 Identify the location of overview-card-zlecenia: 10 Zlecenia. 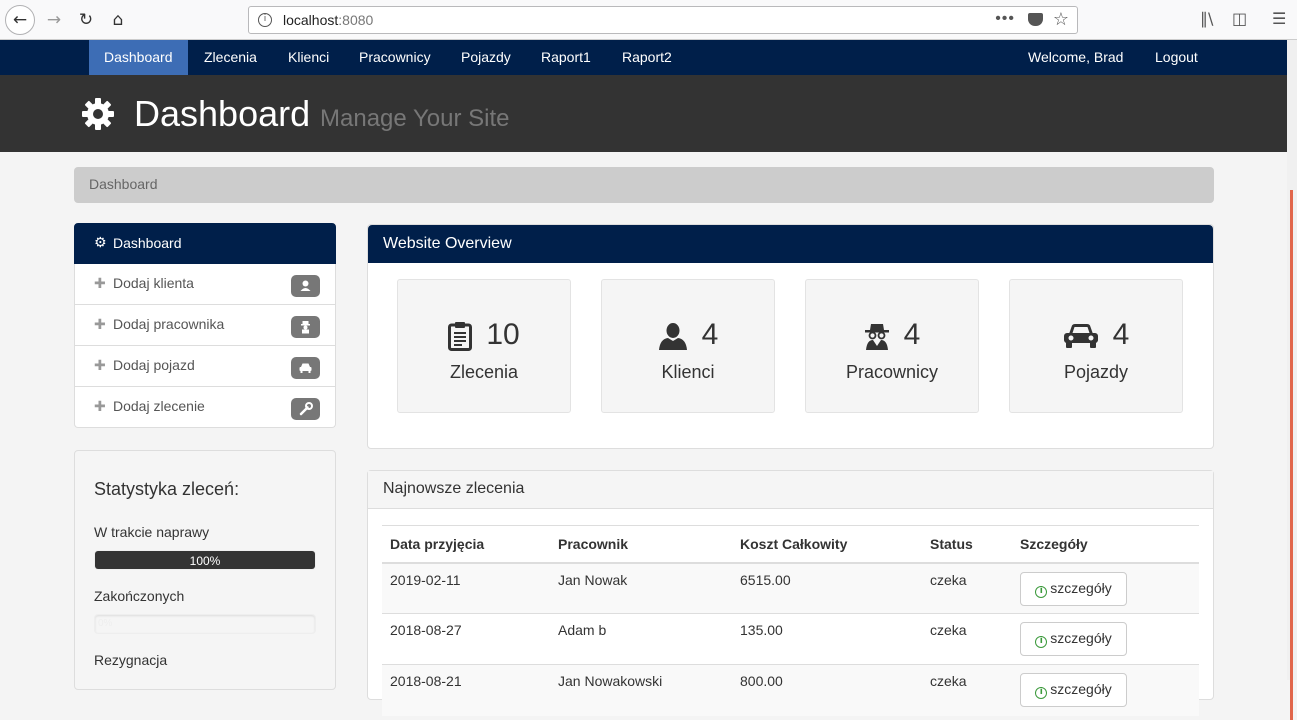
(484, 346).